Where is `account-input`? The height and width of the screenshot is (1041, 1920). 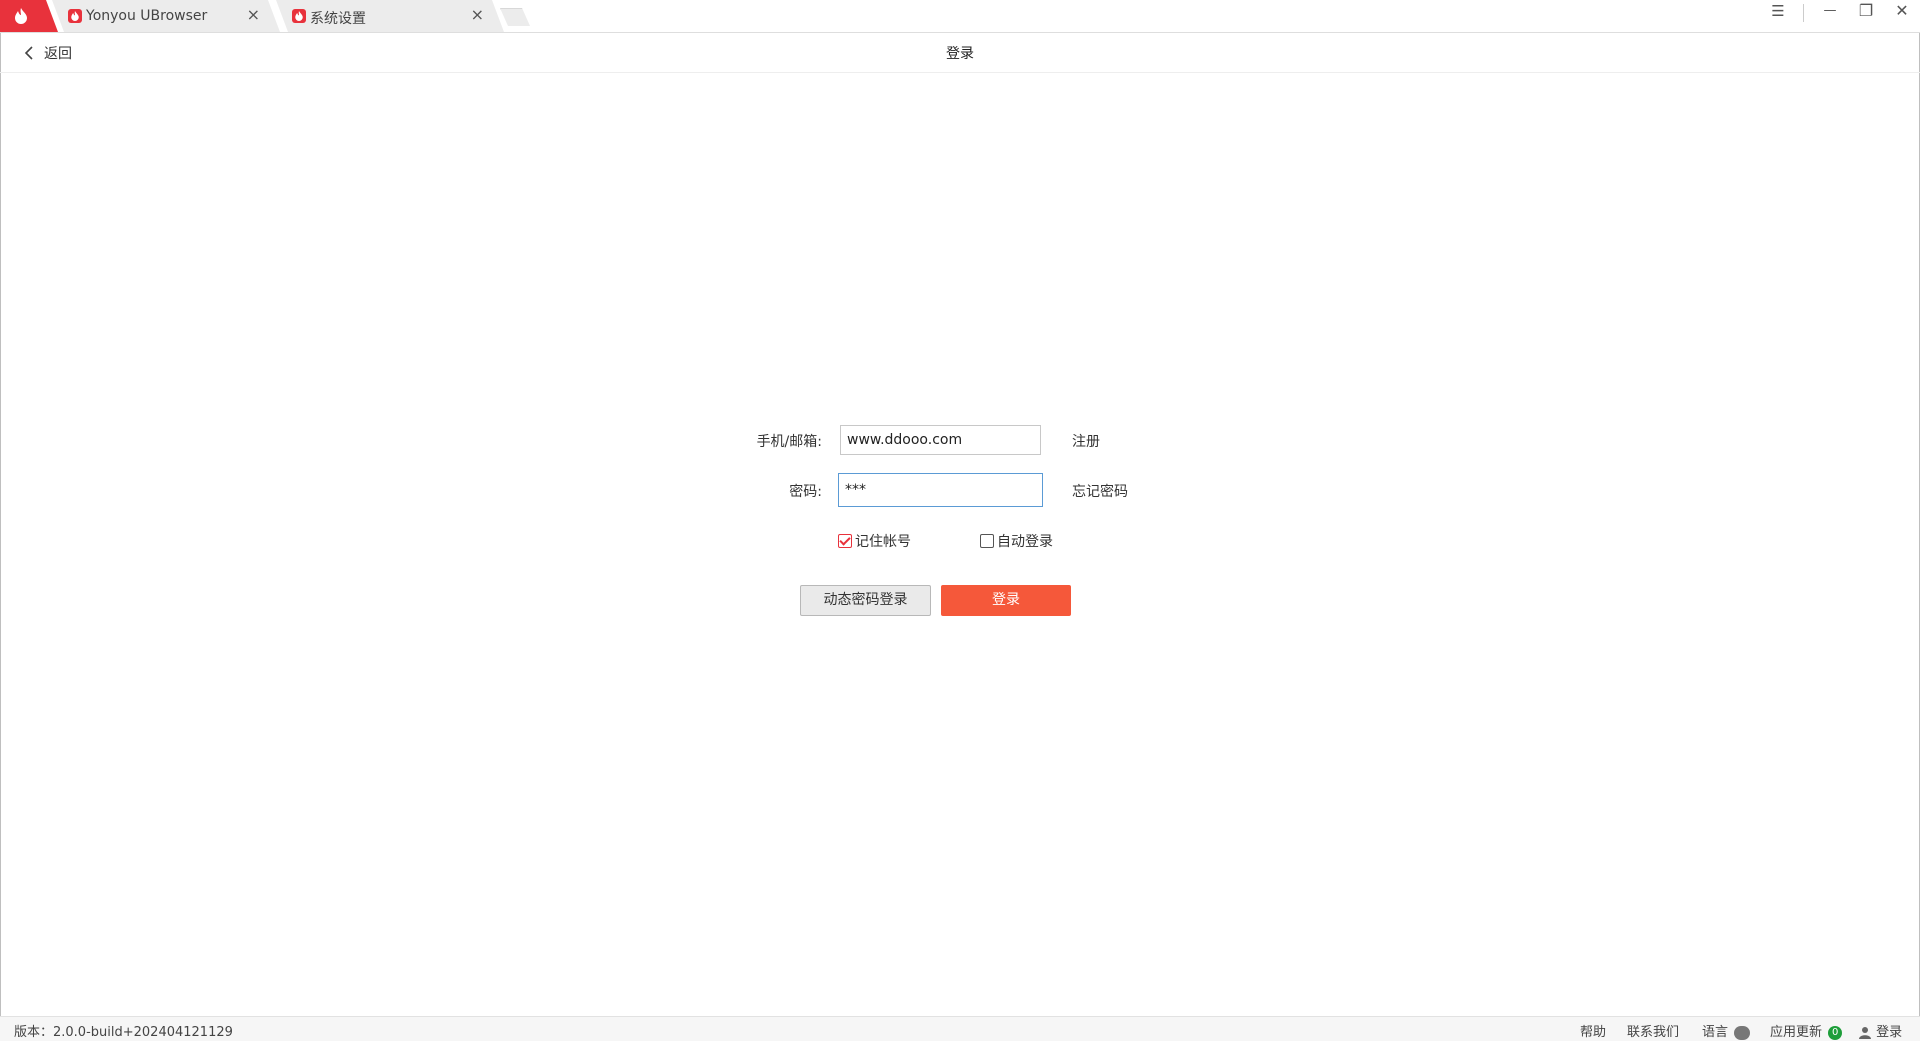 account-input is located at coordinates (940, 440).